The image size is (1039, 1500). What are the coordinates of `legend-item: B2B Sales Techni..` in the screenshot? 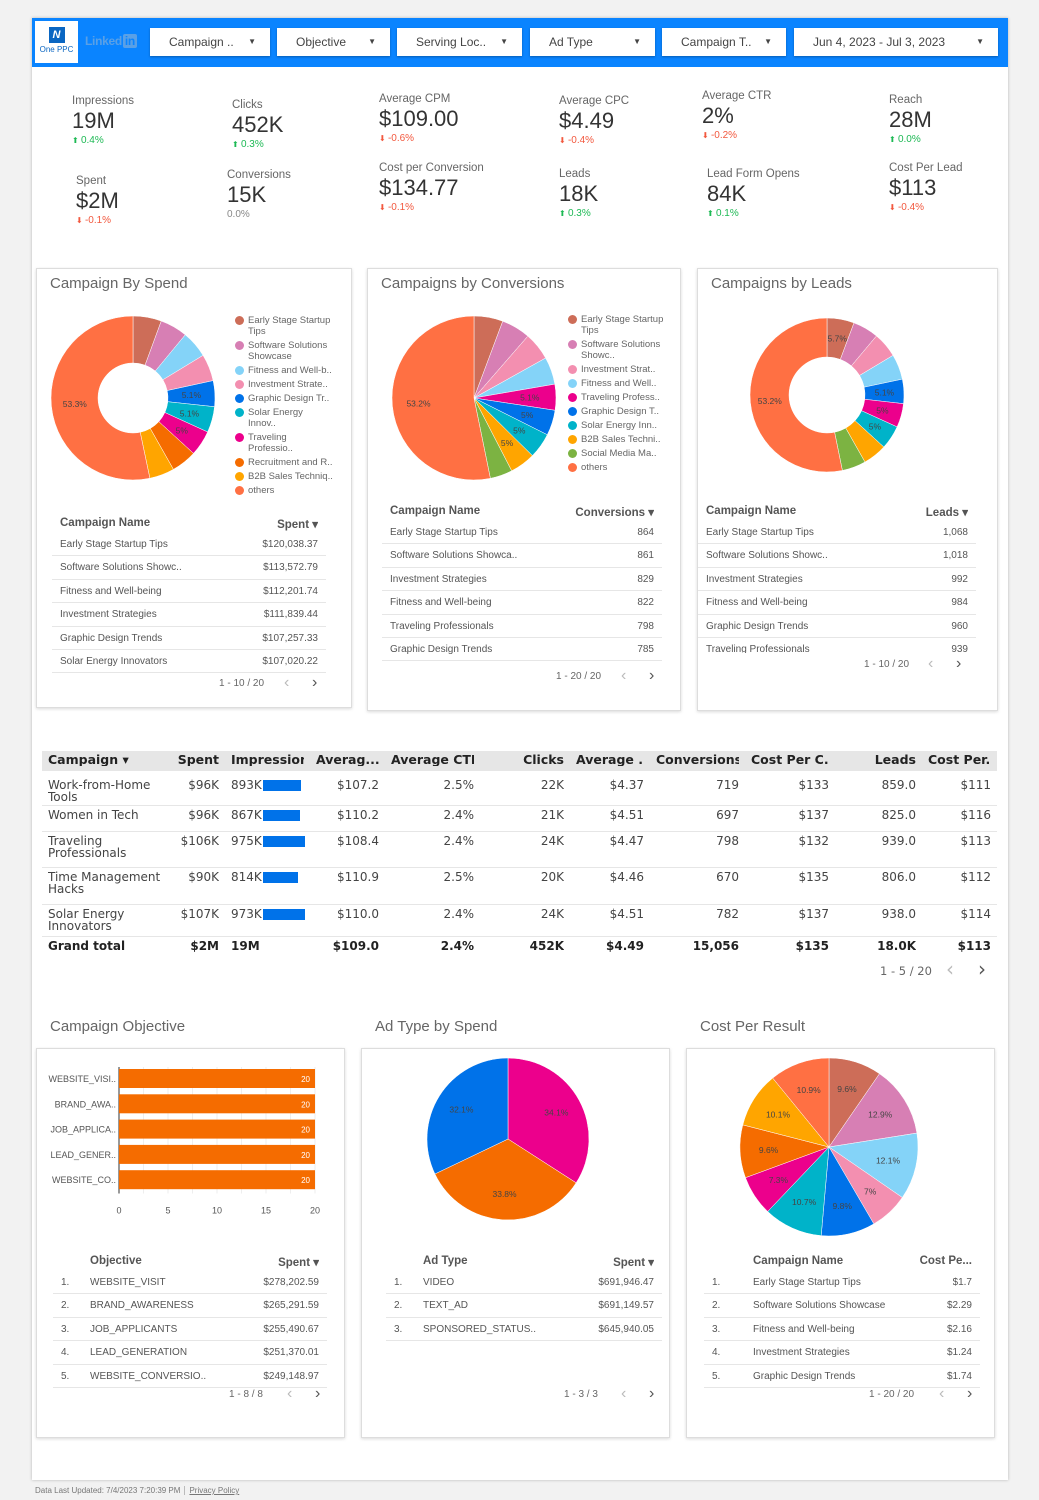 It's located at (616, 439).